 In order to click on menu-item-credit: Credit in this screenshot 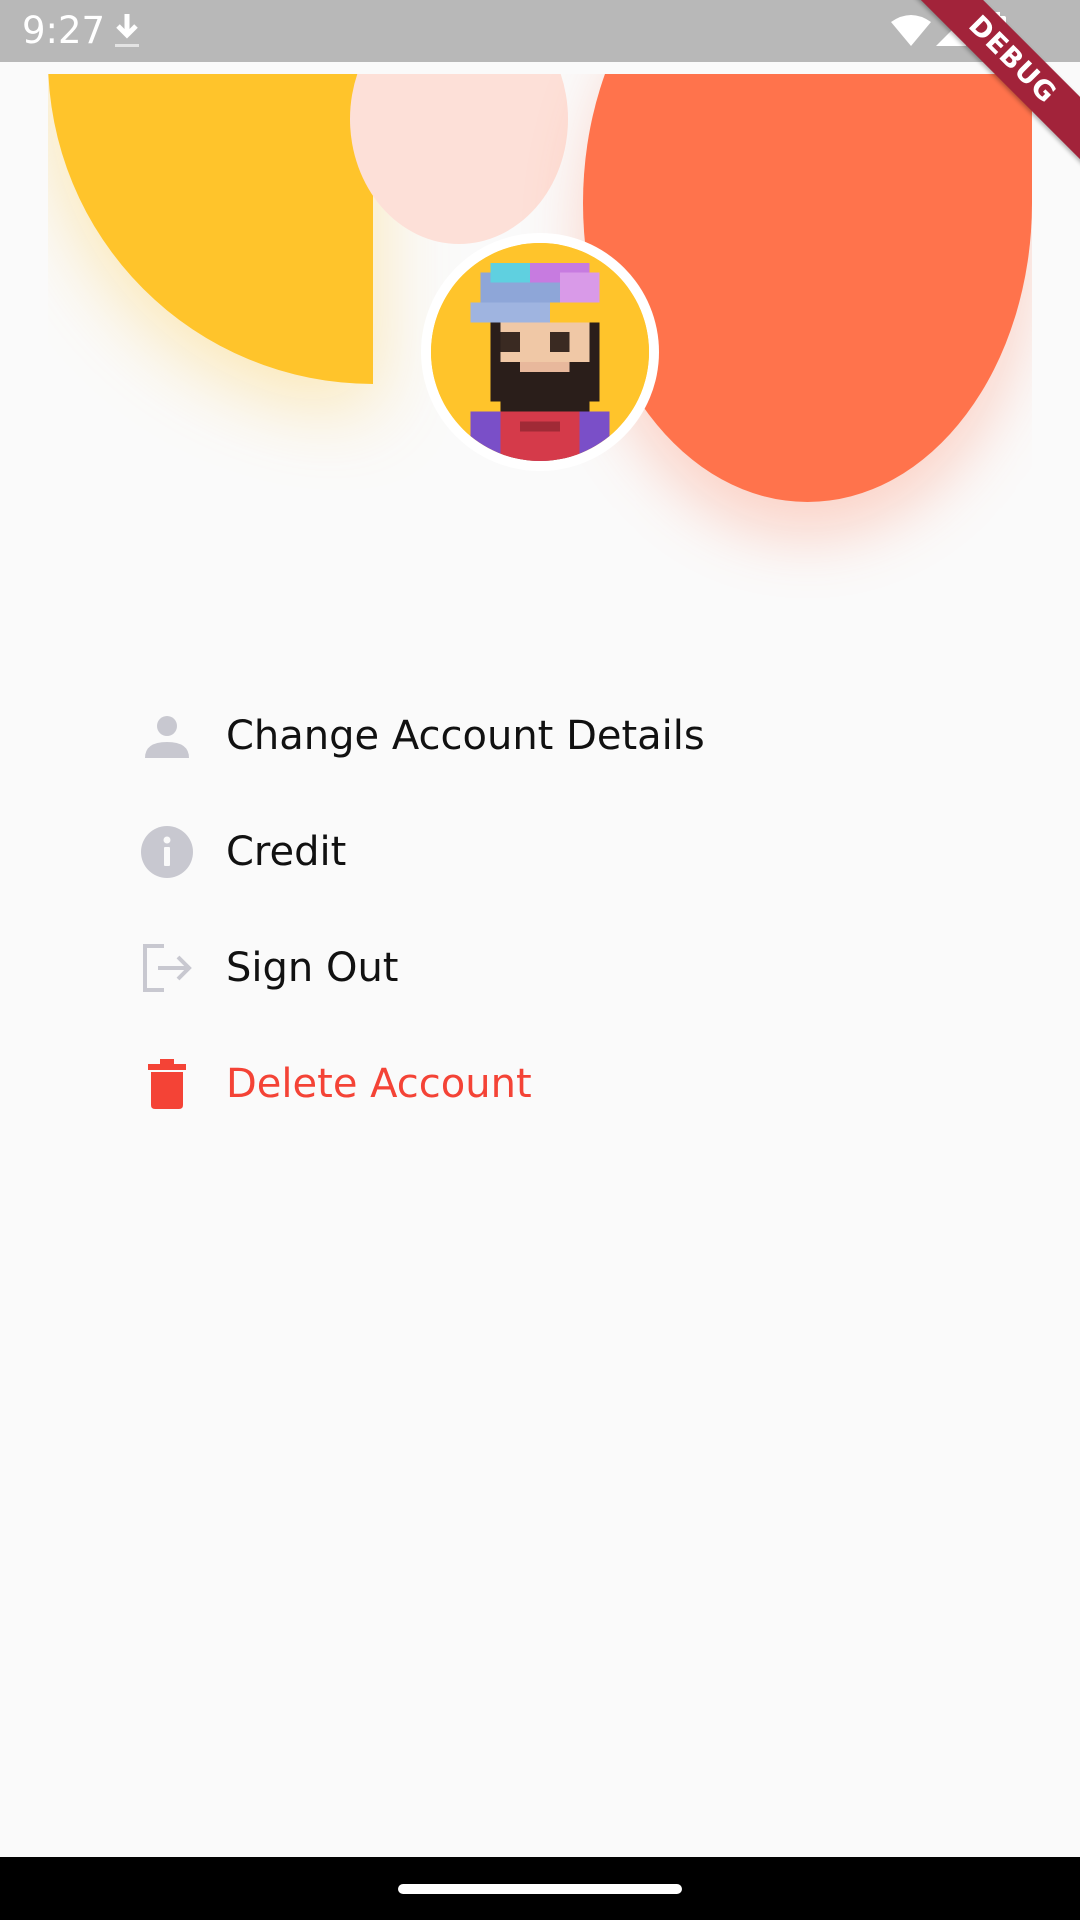, I will do `click(540, 852)`.